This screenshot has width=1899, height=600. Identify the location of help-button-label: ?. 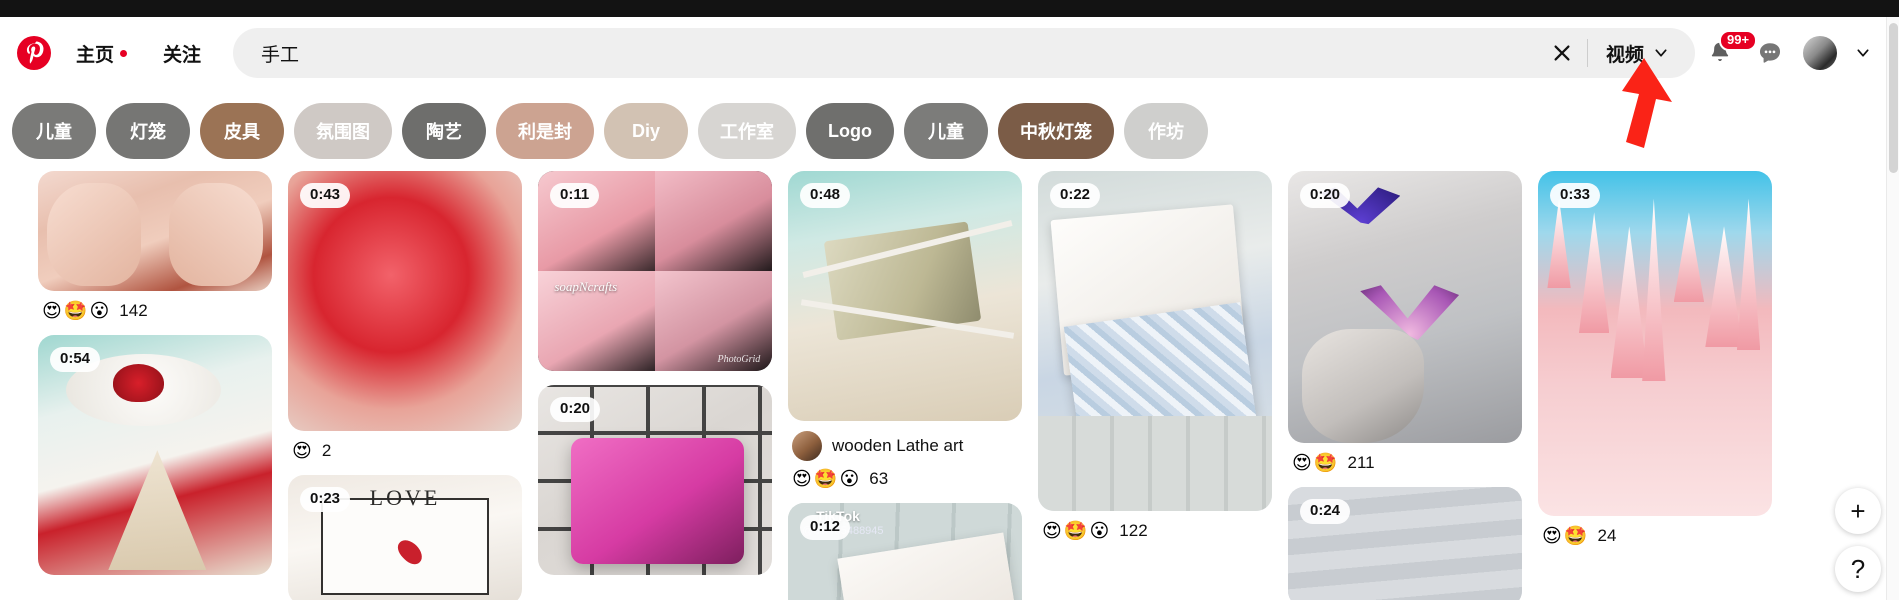
(1858, 568).